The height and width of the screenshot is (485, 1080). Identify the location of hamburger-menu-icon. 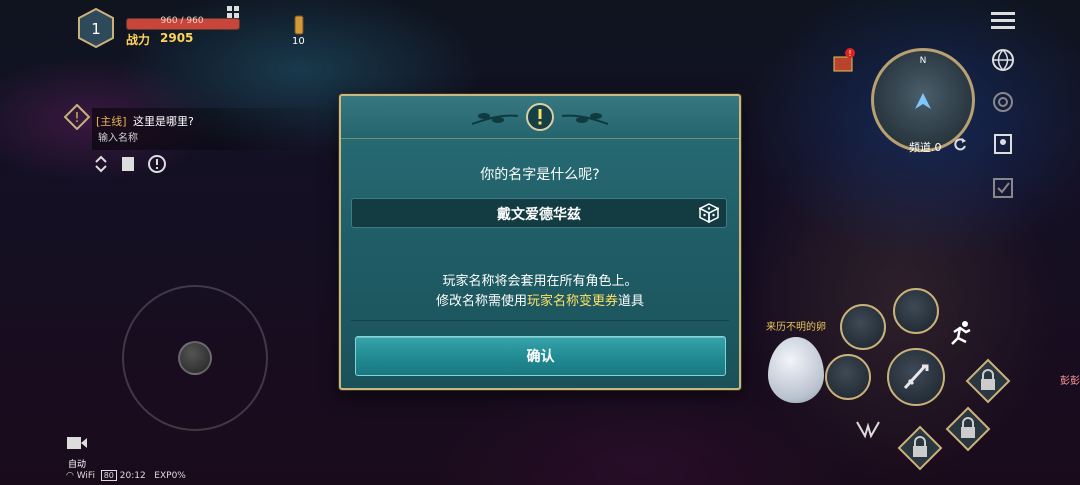
(1003, 21).